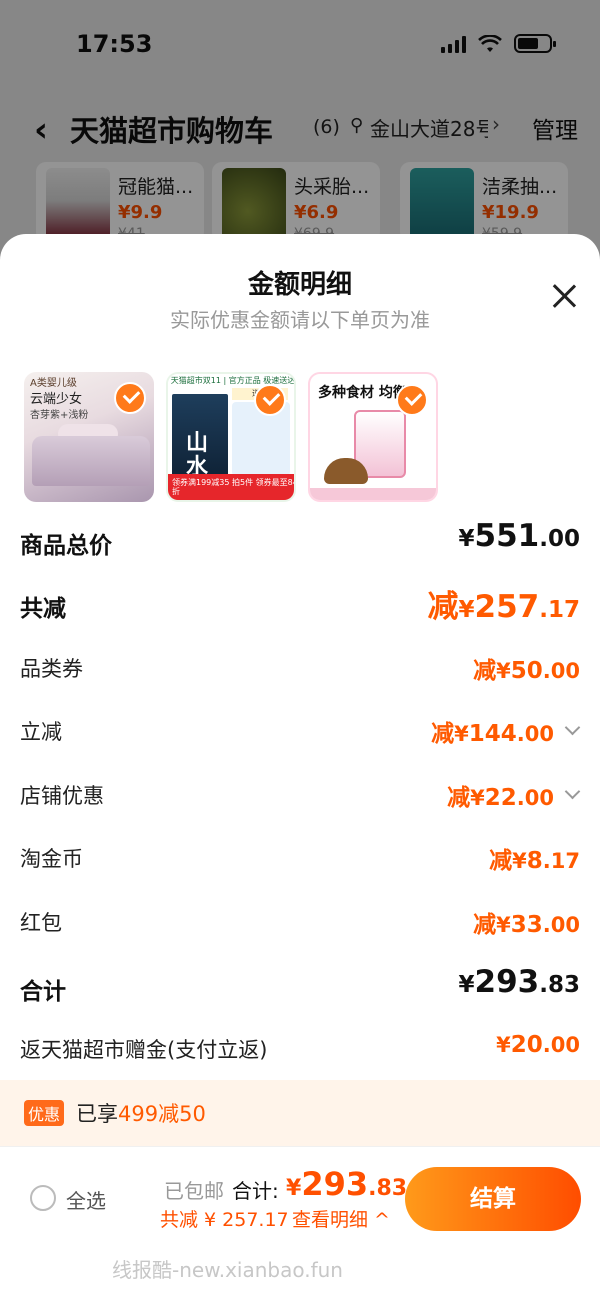 This screenshot has width=600, height=1300. Describe the element at coordinates (526, 925) in the screenshot. I see `row-value: 减¥33.00` at that location.